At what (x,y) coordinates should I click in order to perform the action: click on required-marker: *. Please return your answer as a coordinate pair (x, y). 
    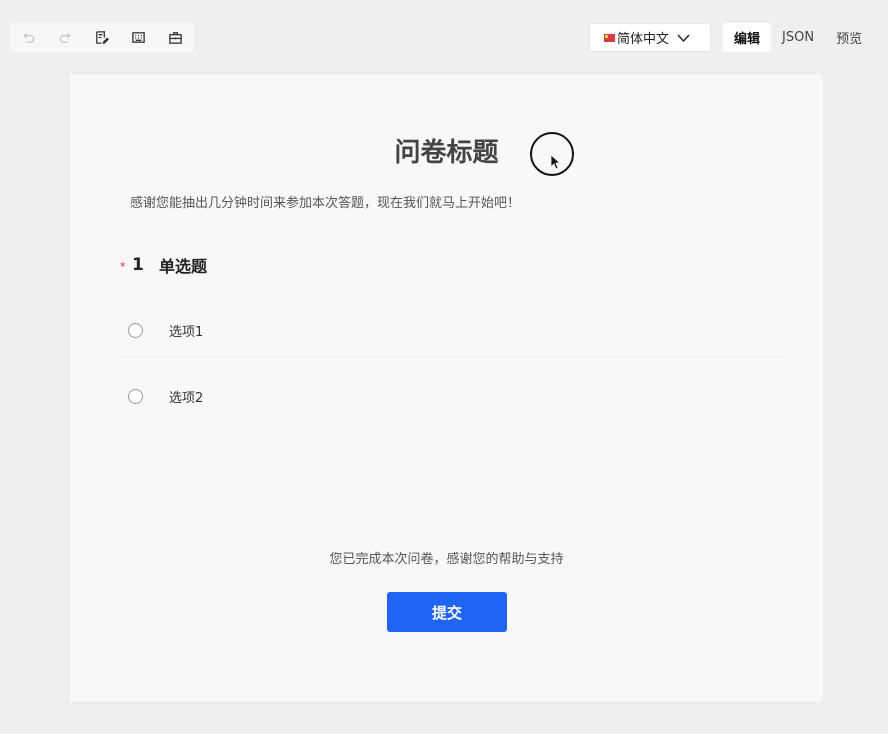
    Looking at the image, I should click on (123, 266).